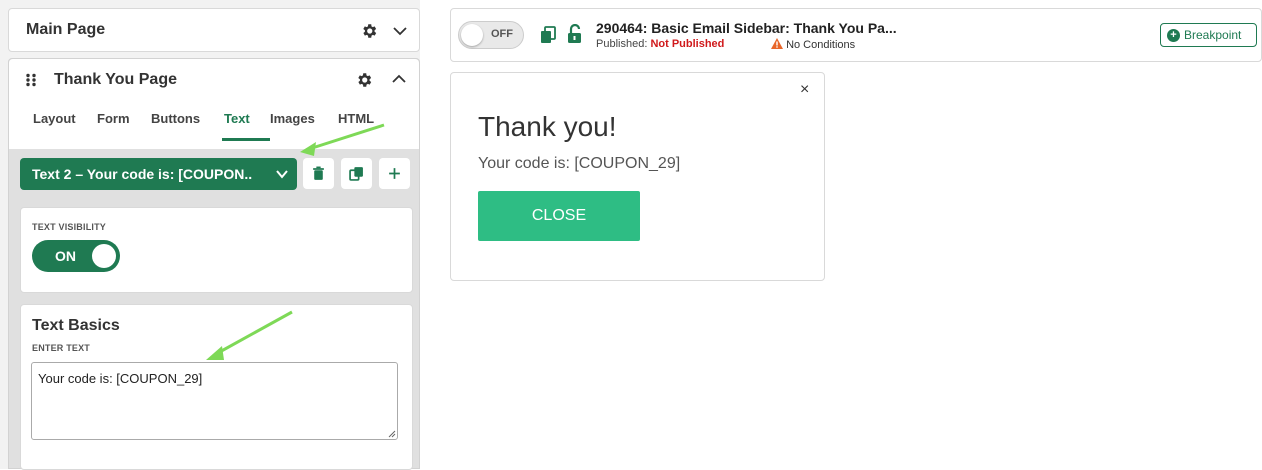 The width and height of the screenshot is (1262, 470). I want to click on add-text-button, so click(394, 173).